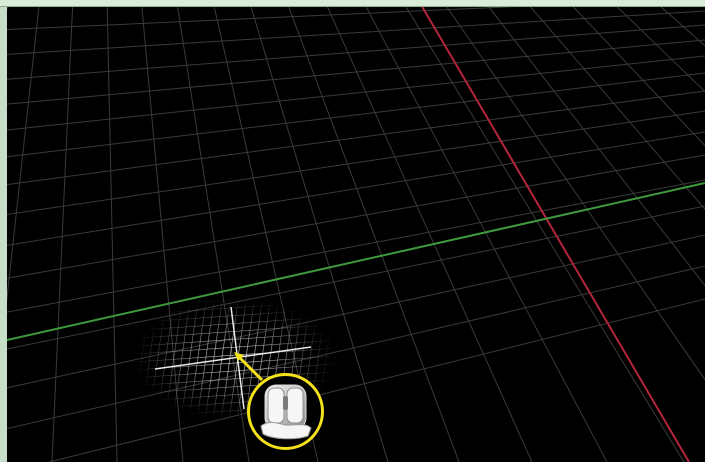  What do you see at coordinates (352, 3) in the screenshot?
I see `viewport-top-strip` at bounding box center [352, 3].